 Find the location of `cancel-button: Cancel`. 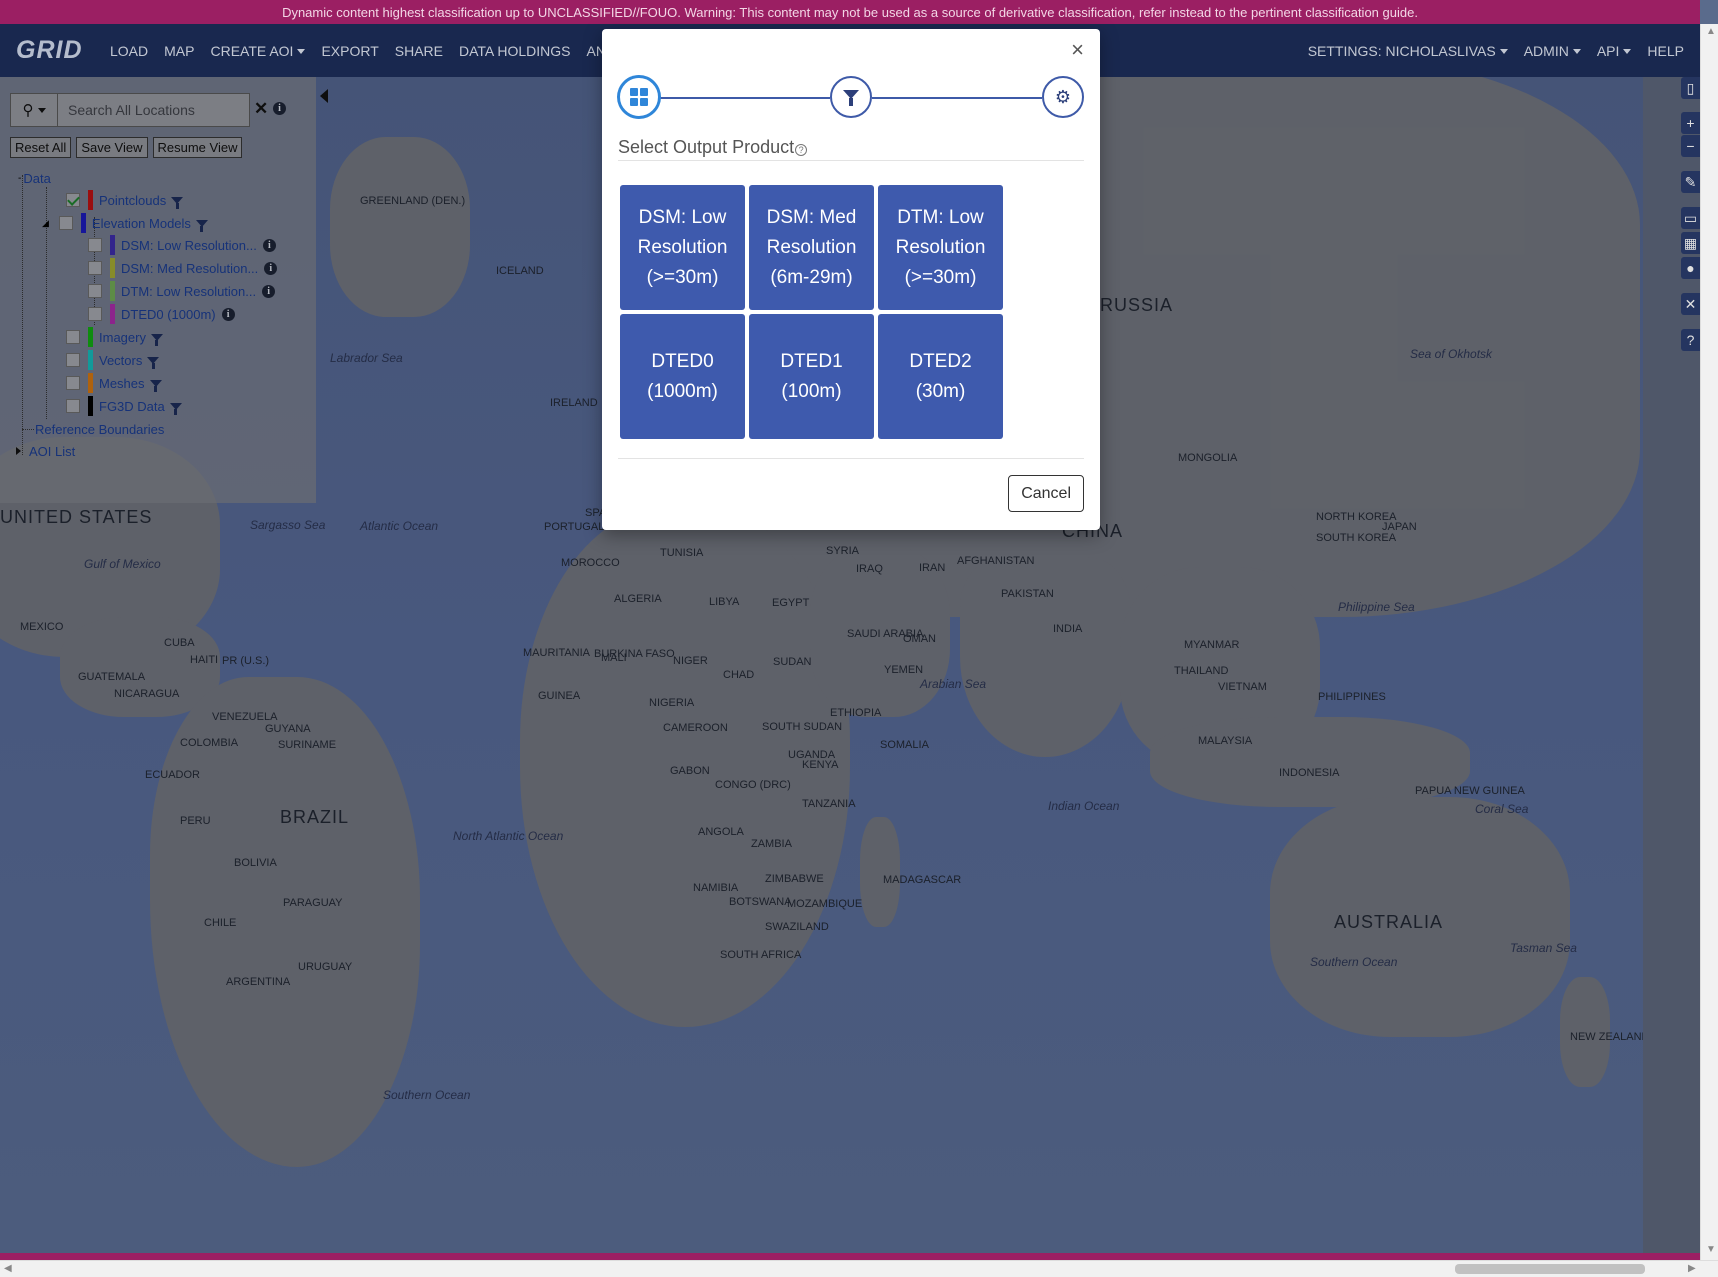

cancel-button: Cancel is located at coordinates (1046, 493).